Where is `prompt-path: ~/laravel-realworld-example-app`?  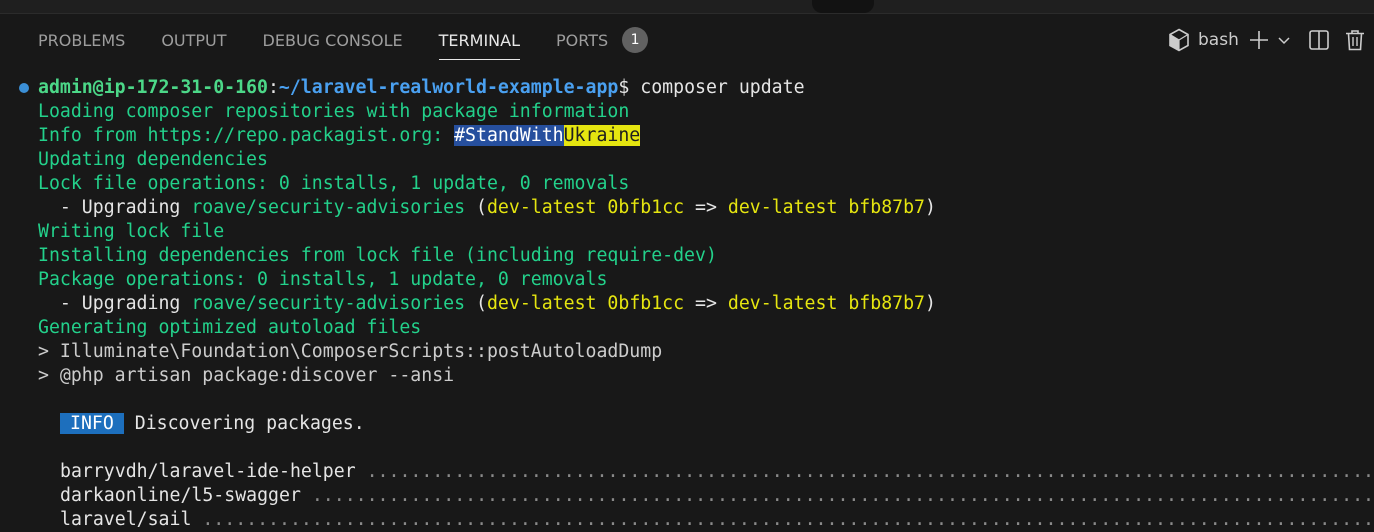
prompt-path: ~/laravel-realworld-example-app is located at coordinates (448, 87).